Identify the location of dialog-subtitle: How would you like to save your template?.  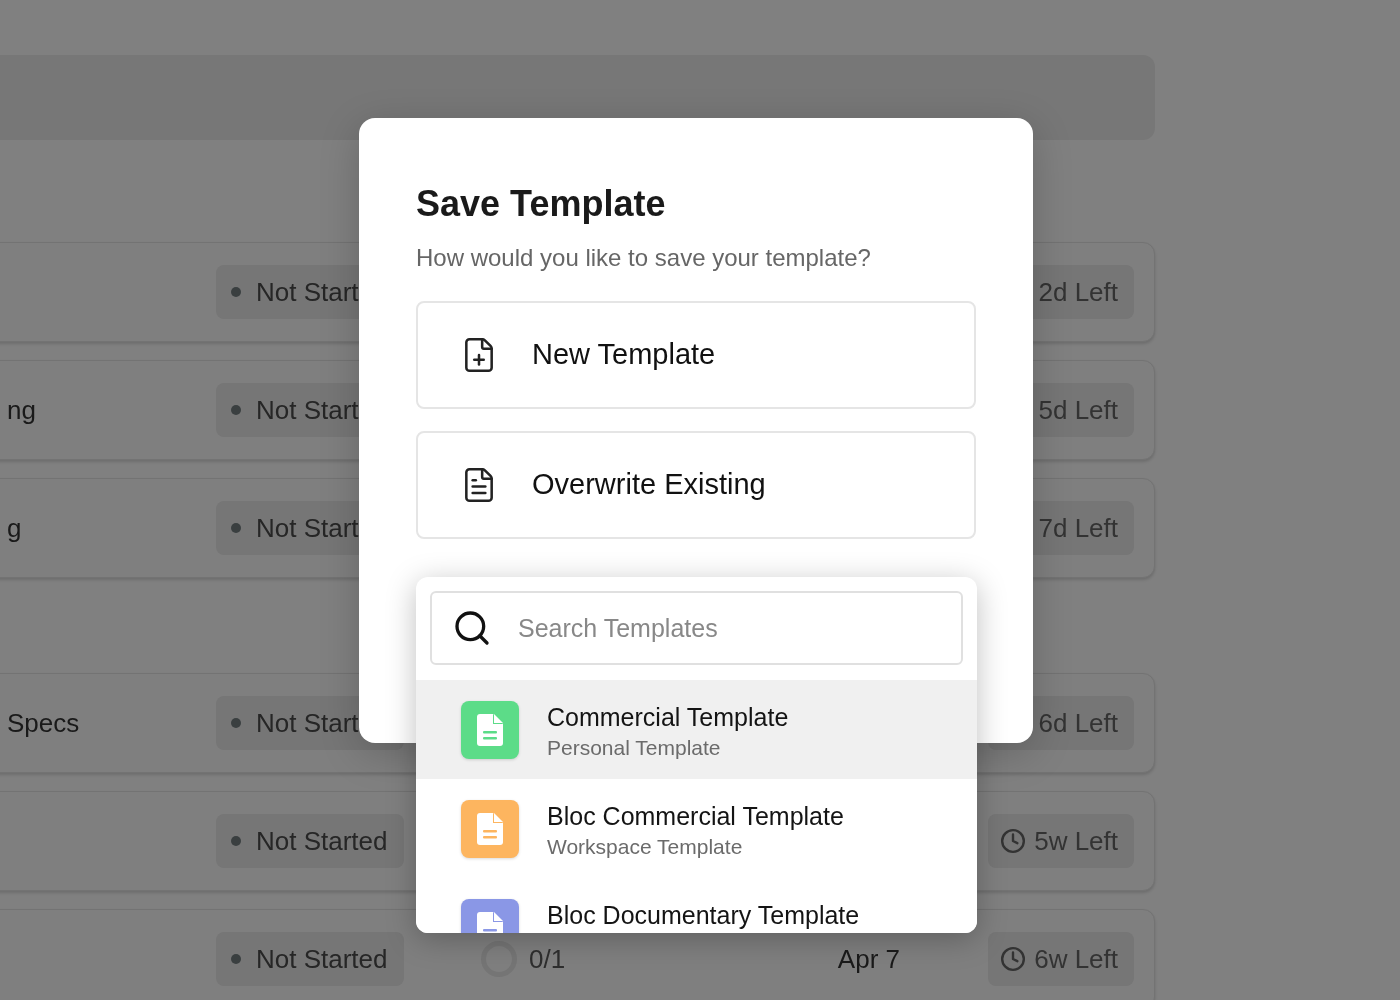
(644, 258).